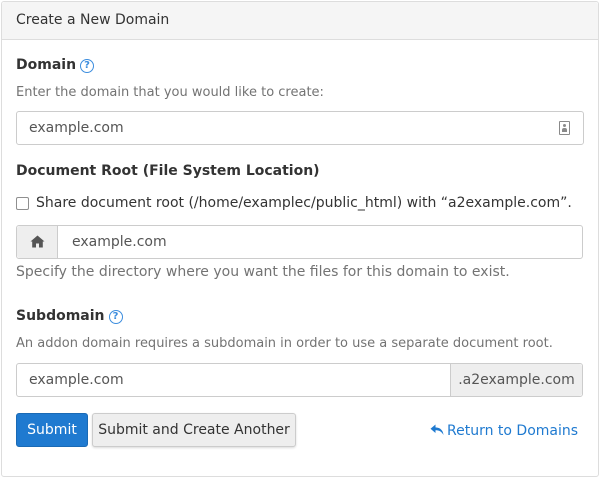 The width and height of the screenshot is (600, 478). I want to click on return-to-domains-link: Return to Domains, so click(504, 430).